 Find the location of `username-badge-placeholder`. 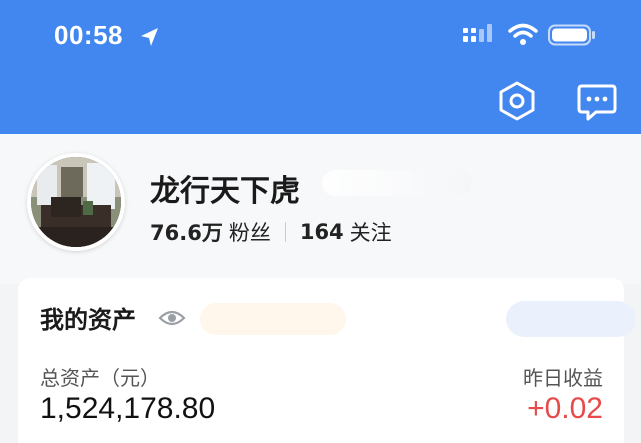

username-badge-placeholder is located at coordinates (397, 183).